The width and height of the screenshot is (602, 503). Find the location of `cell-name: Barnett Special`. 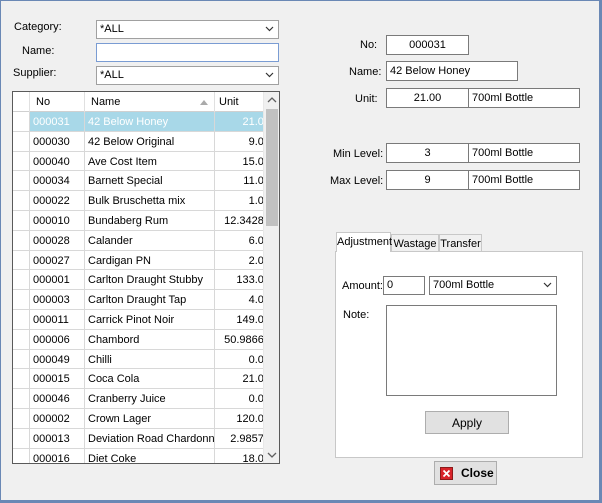

cell-name: Barnett Special is located at coordinates (150, 181).